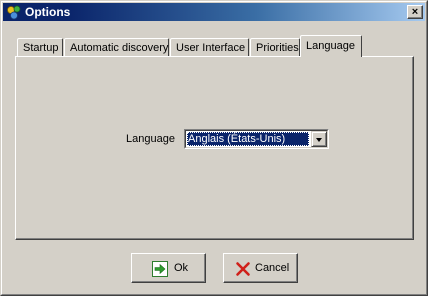 The image size is (428, 296). I want to click on tab-priorities: Priorities, so click(275, 47).